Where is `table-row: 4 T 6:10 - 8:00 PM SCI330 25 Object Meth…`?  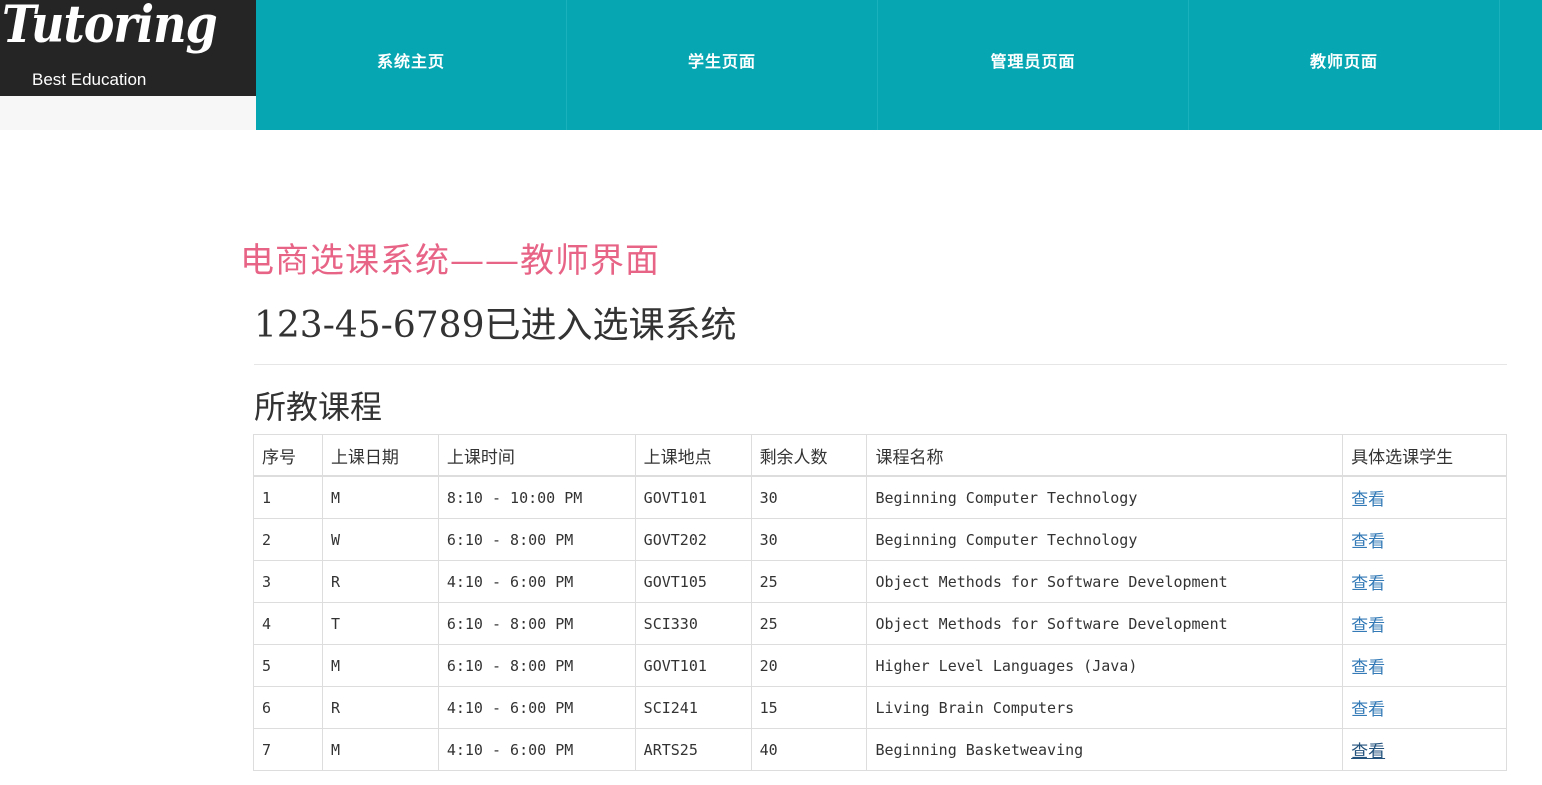
table-row: 4 T 6:10 - 8:00 PM SCI330 25 Object Meth… is located at coordinates (880, 623).